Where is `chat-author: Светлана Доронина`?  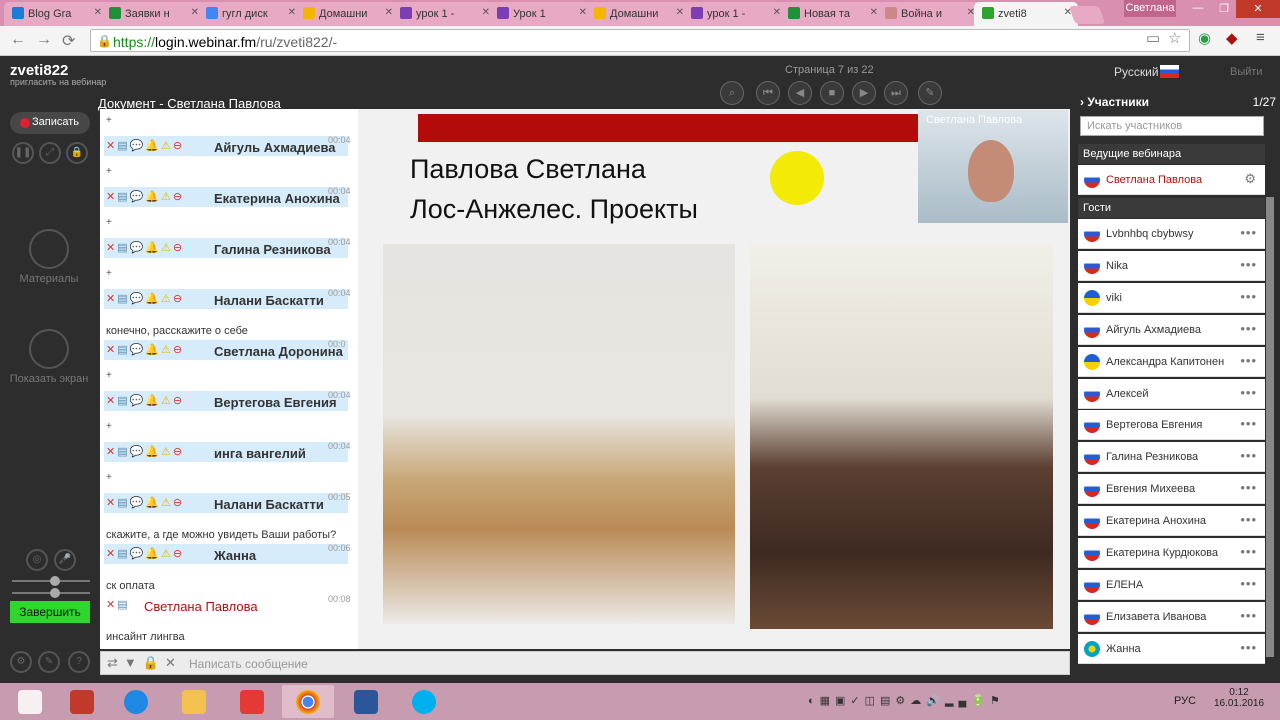 chat-author: Светлана Доронина is located at coordinates (278, 351).